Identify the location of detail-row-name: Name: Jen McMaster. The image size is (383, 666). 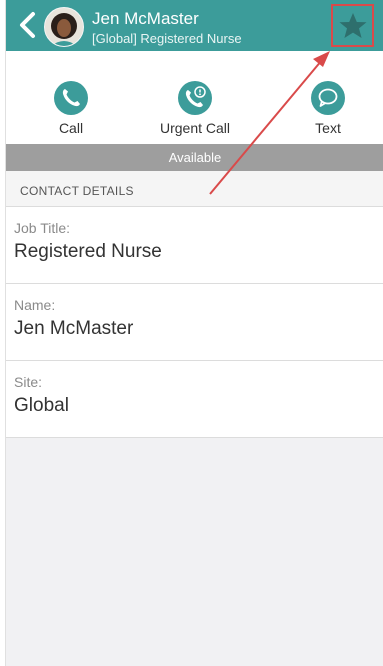
(194, 322).